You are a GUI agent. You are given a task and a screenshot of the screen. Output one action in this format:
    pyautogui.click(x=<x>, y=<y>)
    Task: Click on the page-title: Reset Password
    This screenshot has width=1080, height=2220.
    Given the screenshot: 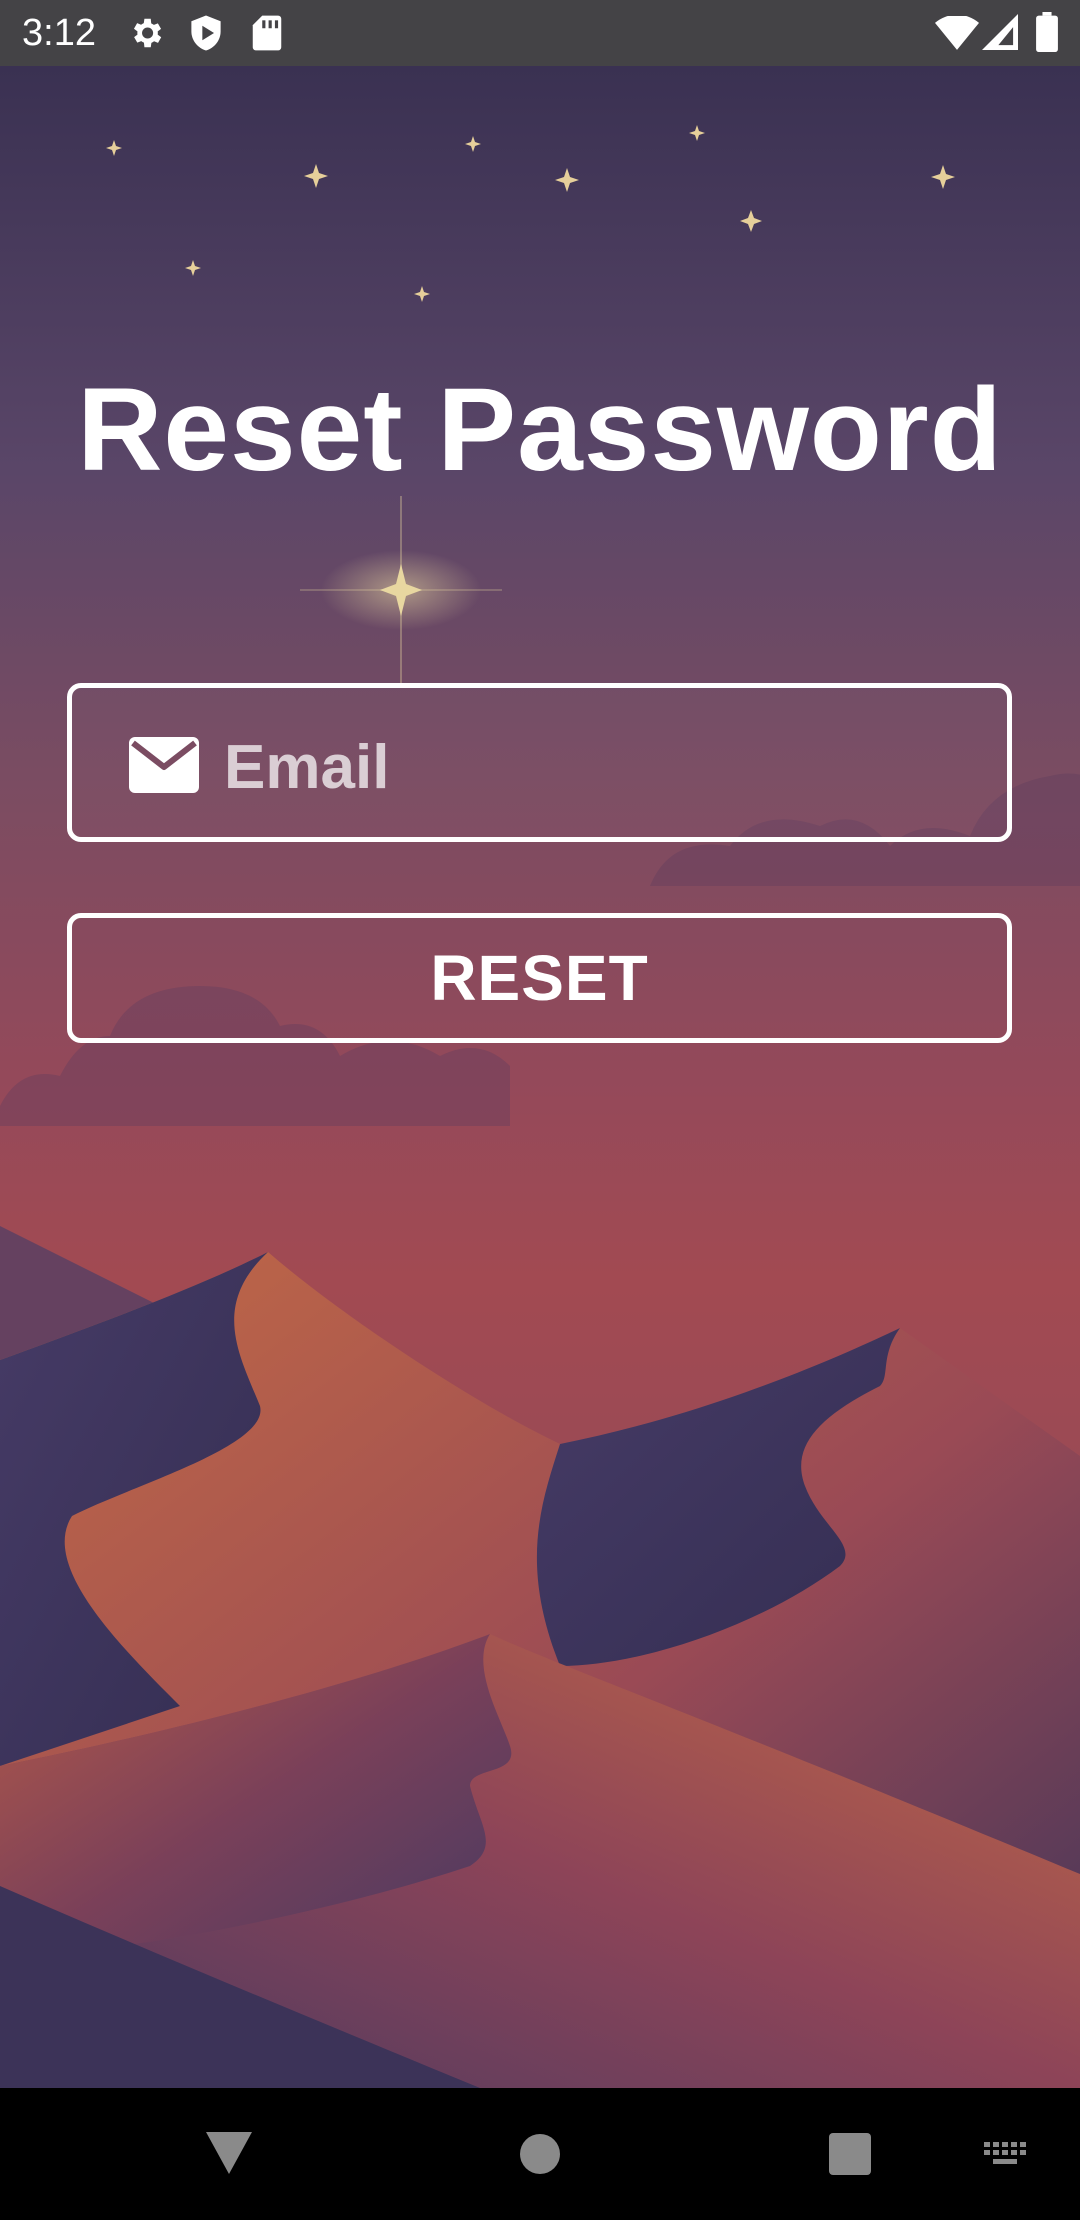 What is the action you would take?
    pyautogui.click(x=540, y=430)
    